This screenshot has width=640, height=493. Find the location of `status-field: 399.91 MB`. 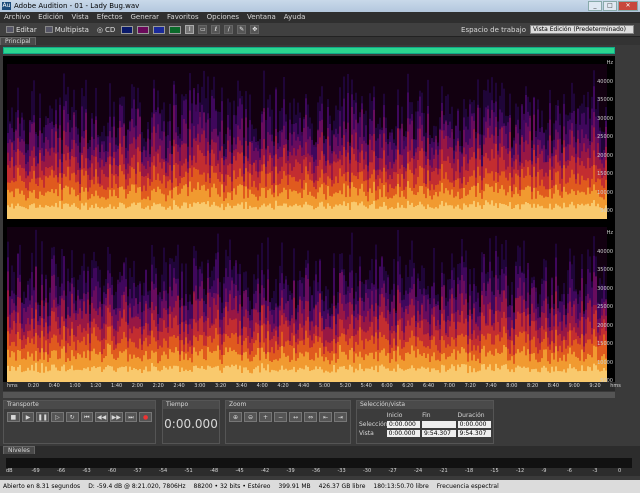

status-field: 399.91 MB is located at coordinates (294, 486).